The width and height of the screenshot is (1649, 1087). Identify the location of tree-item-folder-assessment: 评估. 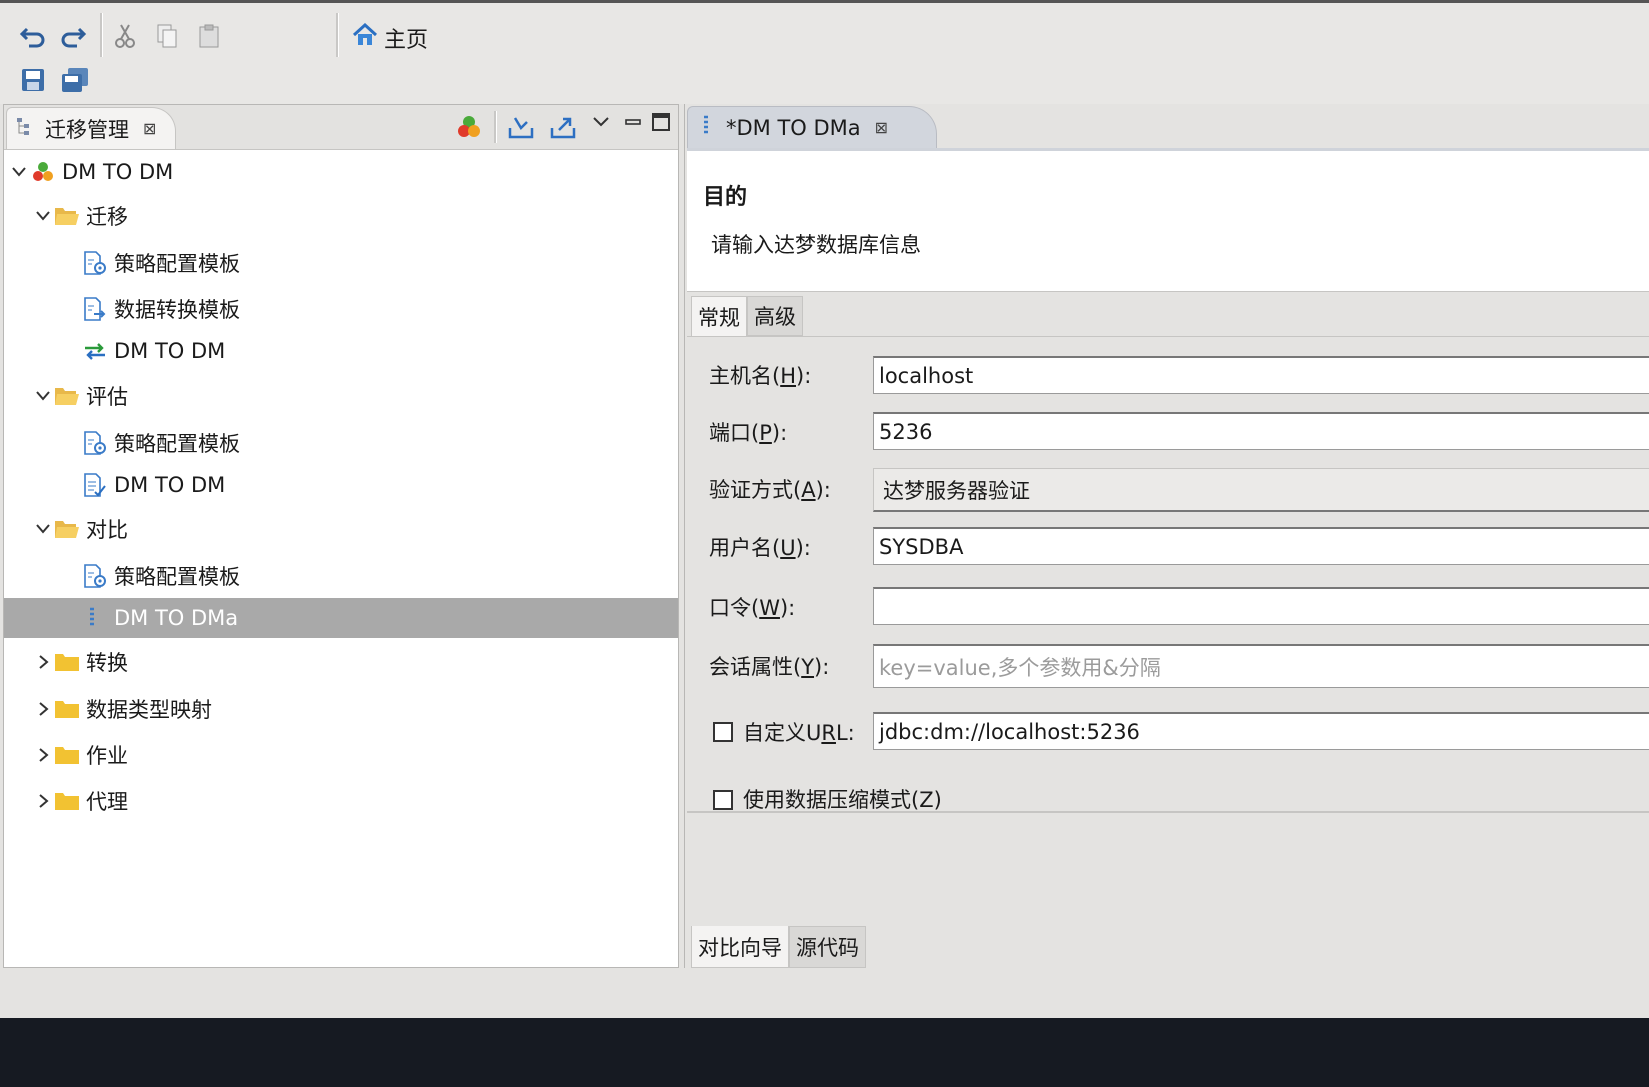
(341, 396).